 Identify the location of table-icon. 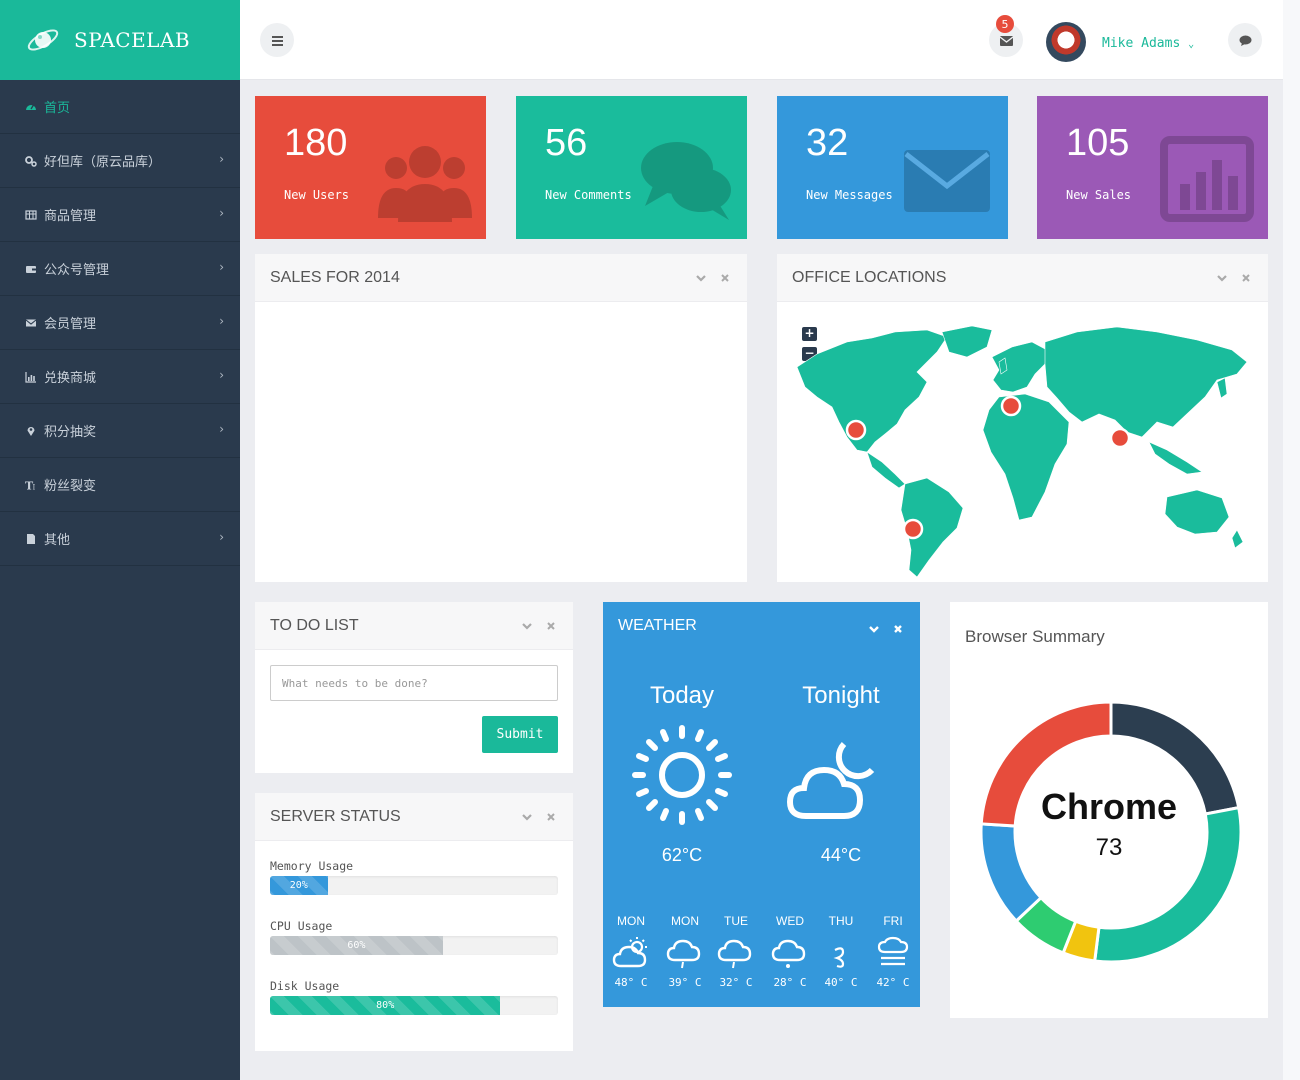
(31, 215).